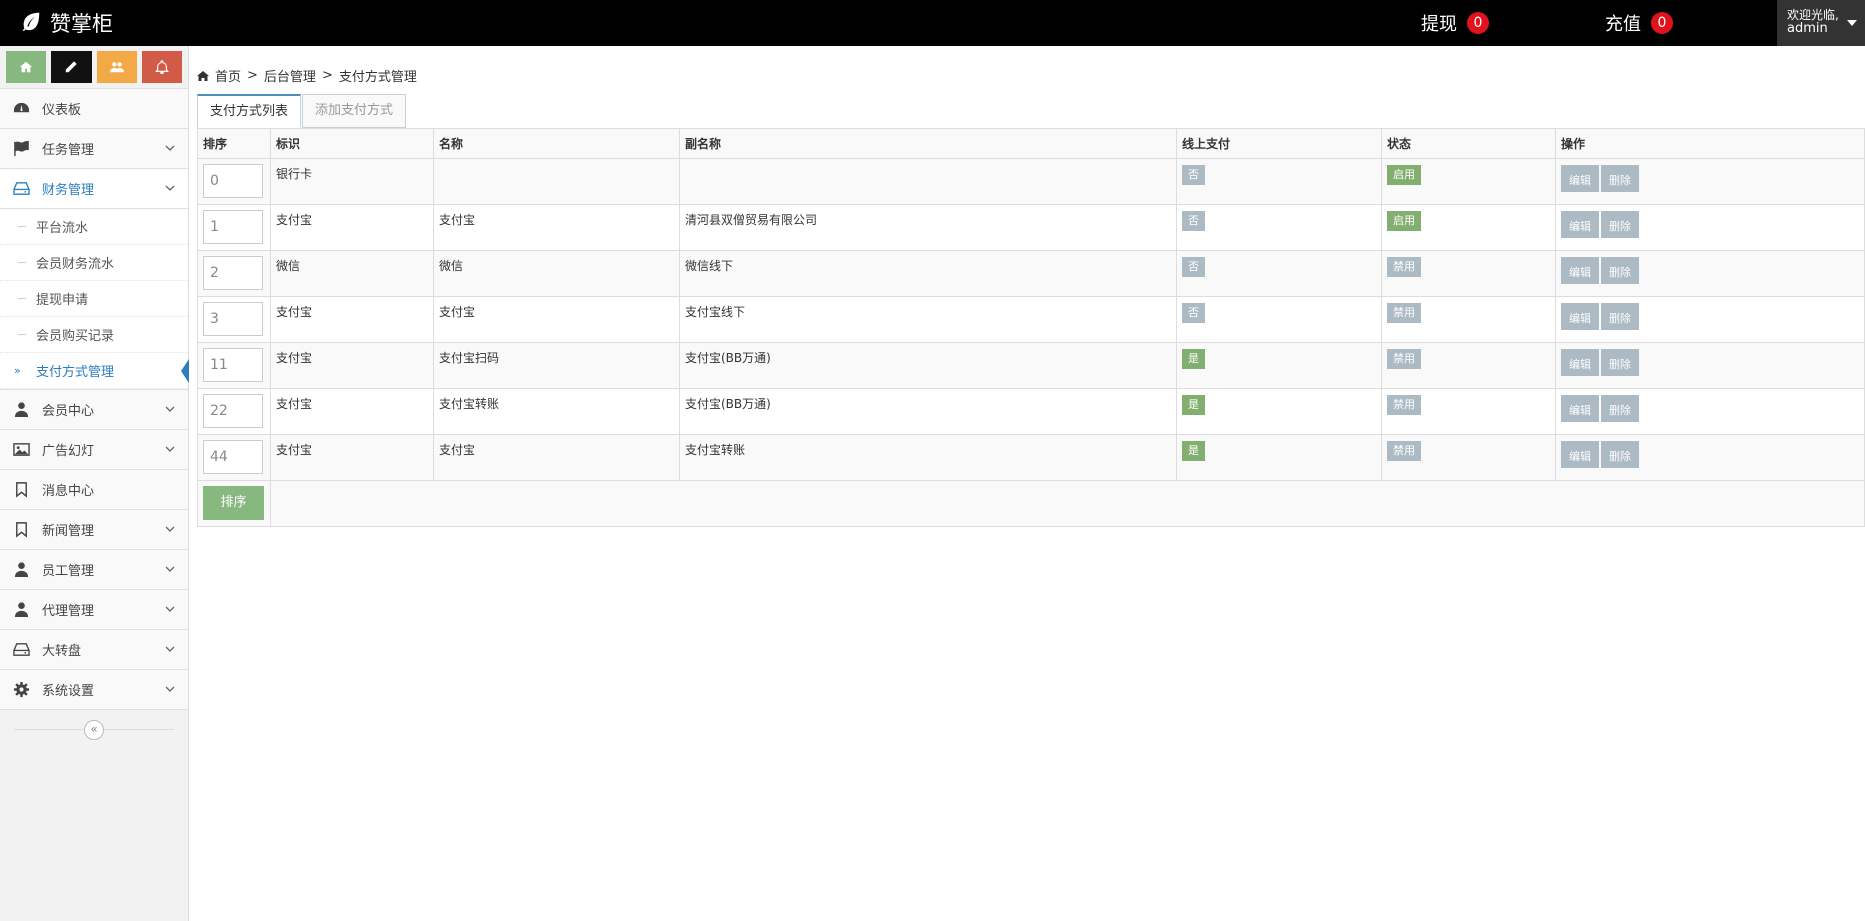 The width and height of the screenshot is (1865, 921). I want to click on active-pointer, so click(185, 371).